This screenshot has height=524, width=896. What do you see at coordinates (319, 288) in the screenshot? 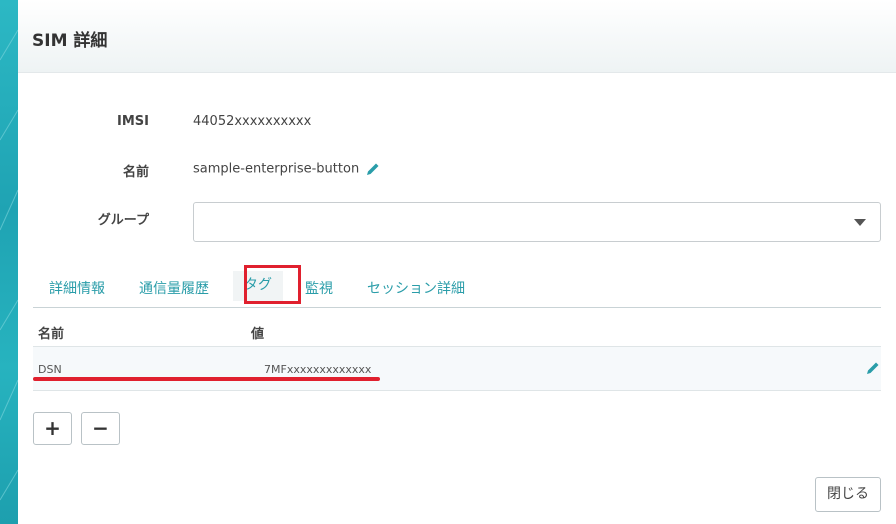
I see `tab-monitoring: 監視` at bounding box center [319, 288].